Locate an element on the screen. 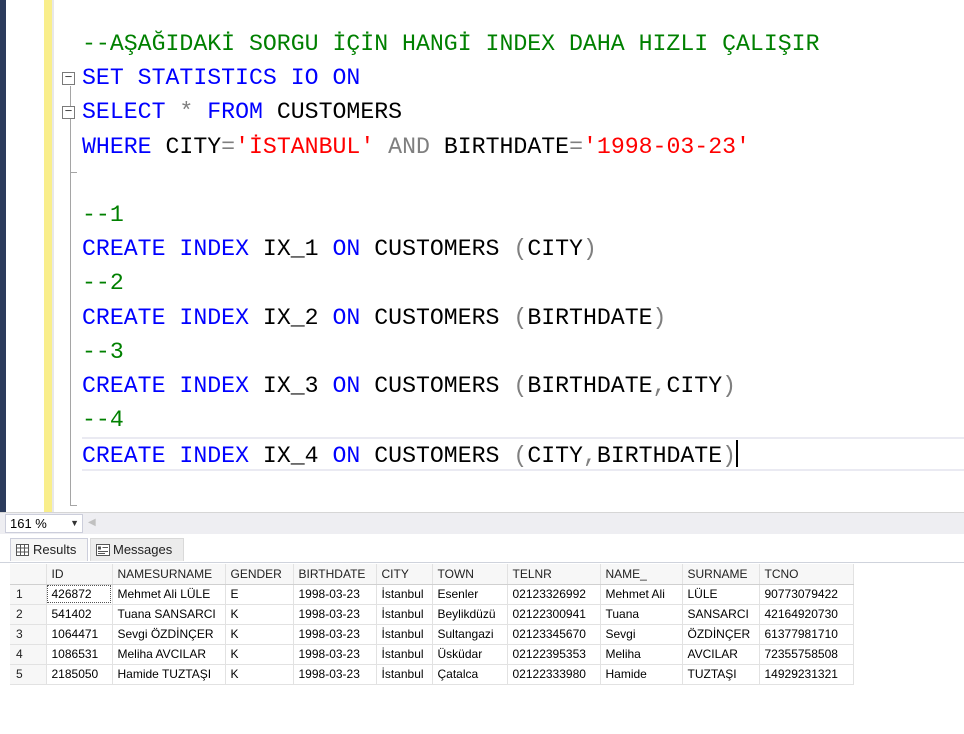  code-token: , is located at coordinates (659, 385).